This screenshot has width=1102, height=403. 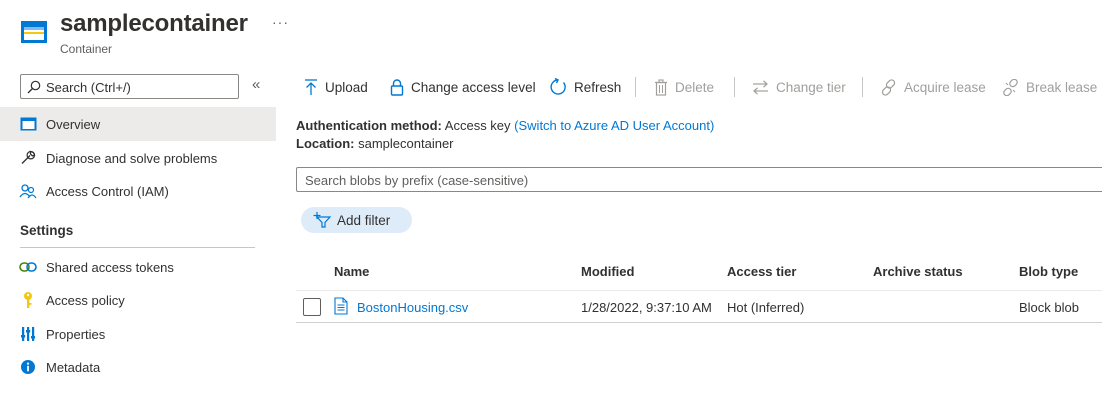 What do you see at coordinates (28, 300) in the screenshot?
I see `key-icon` at bounding box center [28, 300].